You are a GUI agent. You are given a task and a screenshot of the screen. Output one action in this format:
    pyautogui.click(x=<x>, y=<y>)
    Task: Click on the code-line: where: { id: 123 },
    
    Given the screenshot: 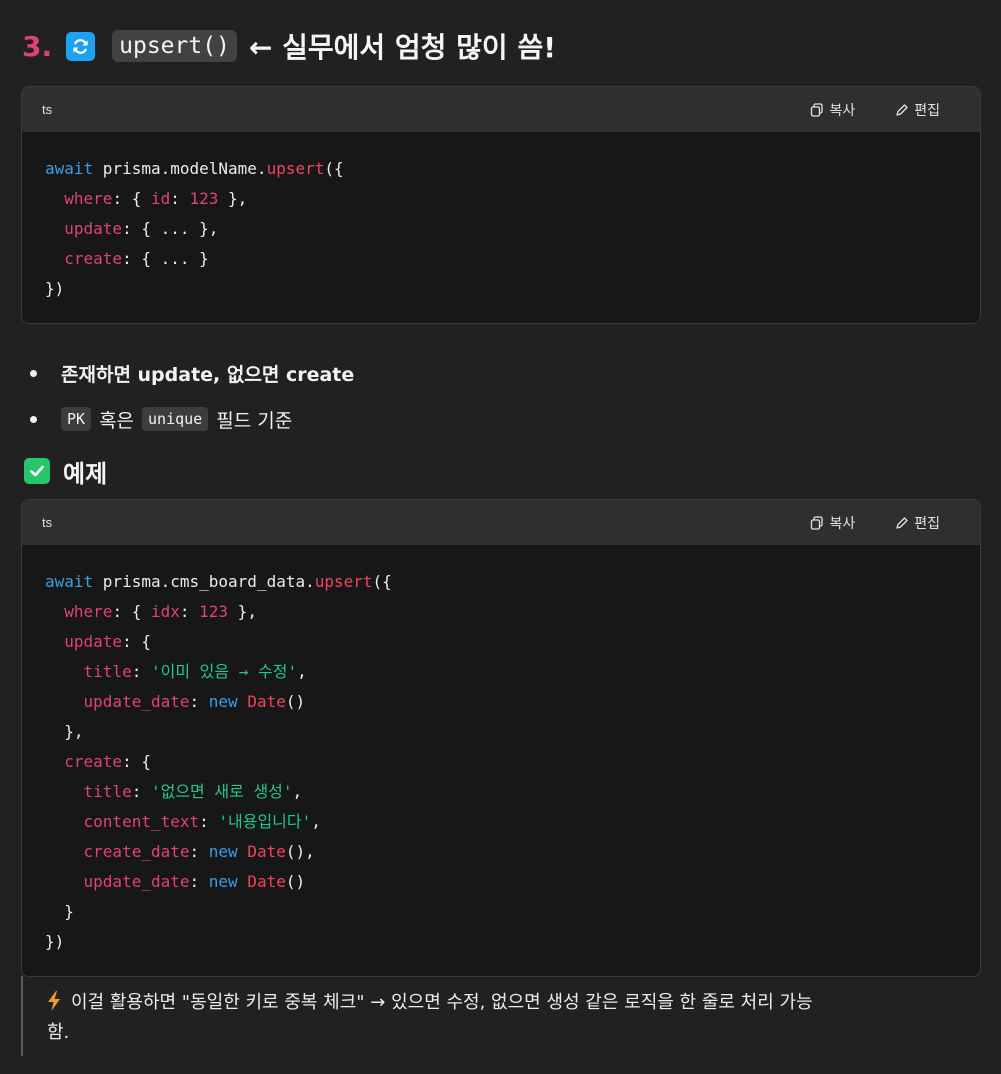 What is the action you would take?
    pyautogui.click(x=501, y=199)
    